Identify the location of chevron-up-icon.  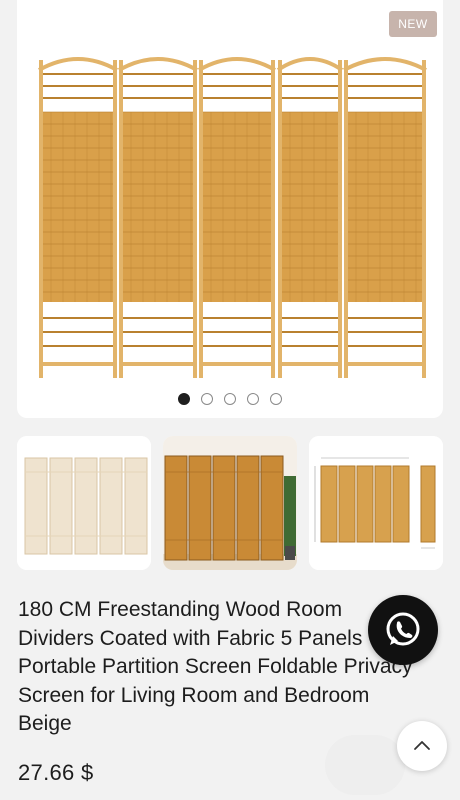
(422, 745).